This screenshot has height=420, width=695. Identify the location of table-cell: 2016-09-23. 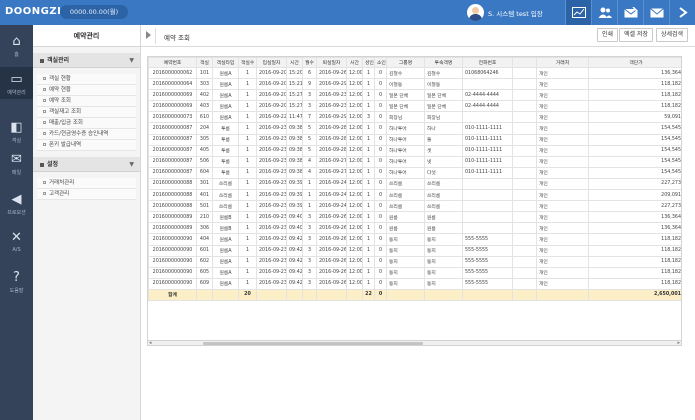
(331, 106).